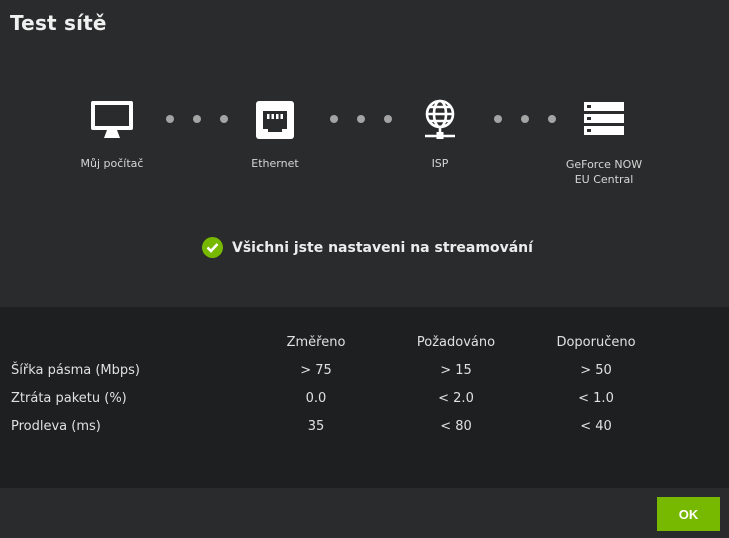  Describe the element at coordinates (456, 426) in the screenshot. I see `table-cell: < 80` at that location.